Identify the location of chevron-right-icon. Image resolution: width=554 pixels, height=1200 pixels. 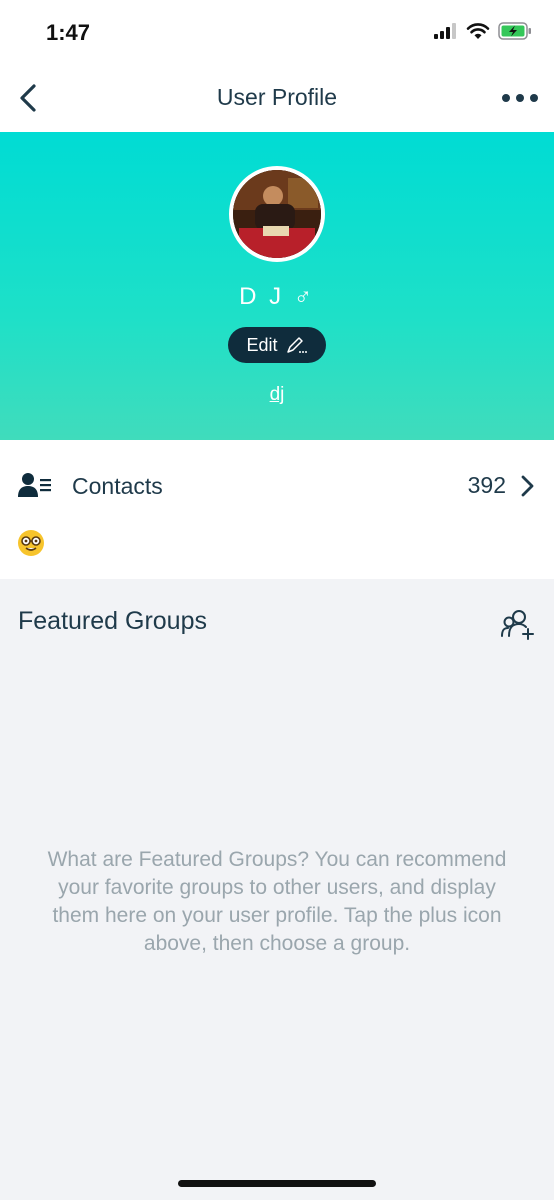
(527, 486).